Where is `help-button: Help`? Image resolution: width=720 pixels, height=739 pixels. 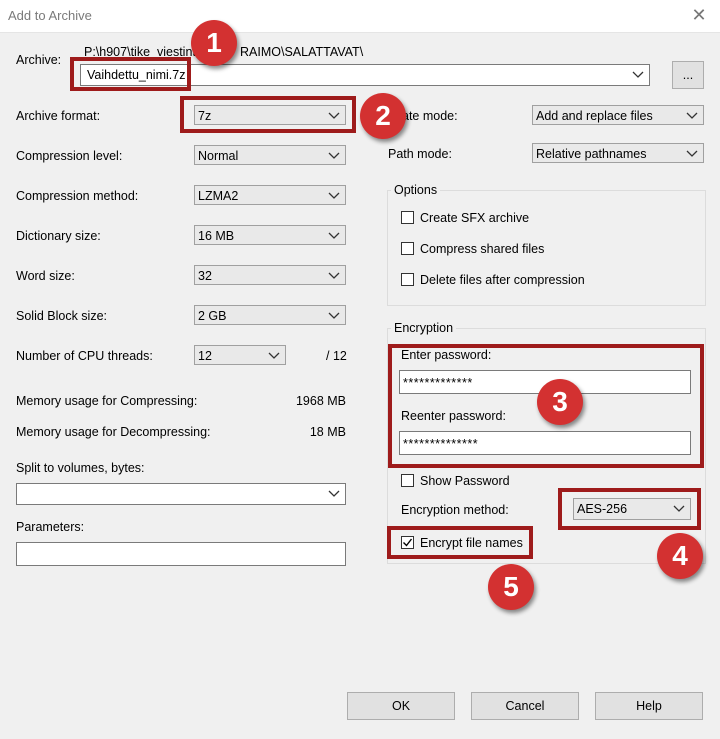 help-button: Help is located at coordinates (649, 706).